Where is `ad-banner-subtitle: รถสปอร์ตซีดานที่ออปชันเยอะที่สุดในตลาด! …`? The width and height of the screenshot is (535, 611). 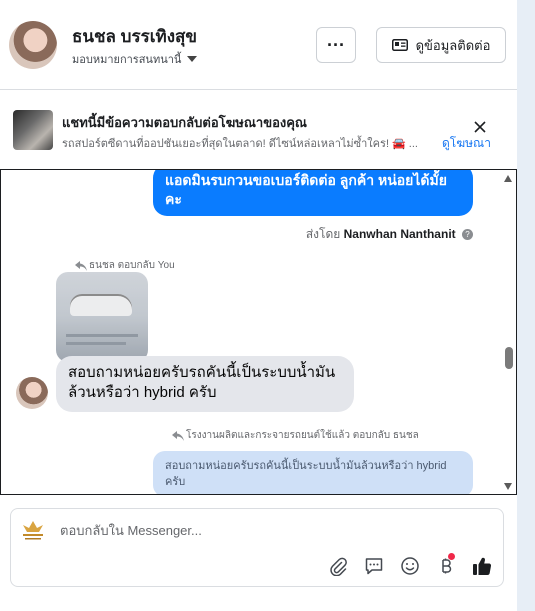
ad-banner-subtitle: รถสปอร์ตซีดานที่ออปชันเยอะที่สุดในตลาด! … is located at coordinates (240, 144).